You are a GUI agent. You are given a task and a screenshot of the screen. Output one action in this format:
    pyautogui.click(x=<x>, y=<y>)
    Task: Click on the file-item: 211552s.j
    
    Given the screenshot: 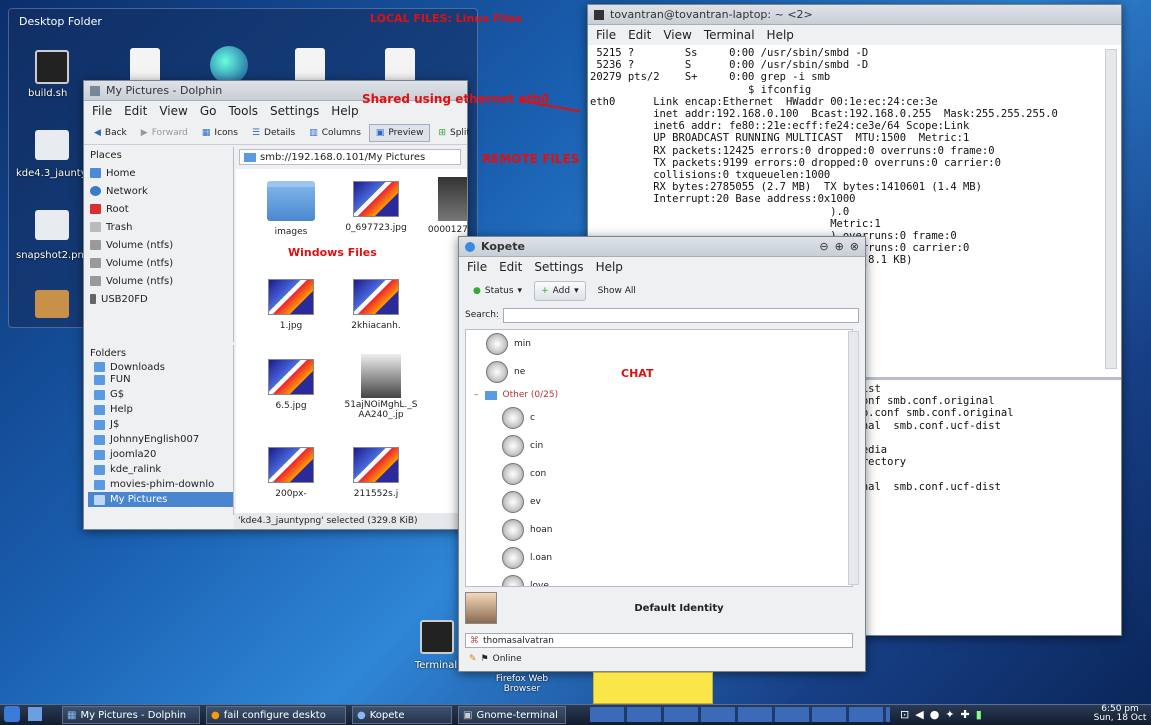 What is the action you would take?
    pyautogui.click(x=376, y=473)
    